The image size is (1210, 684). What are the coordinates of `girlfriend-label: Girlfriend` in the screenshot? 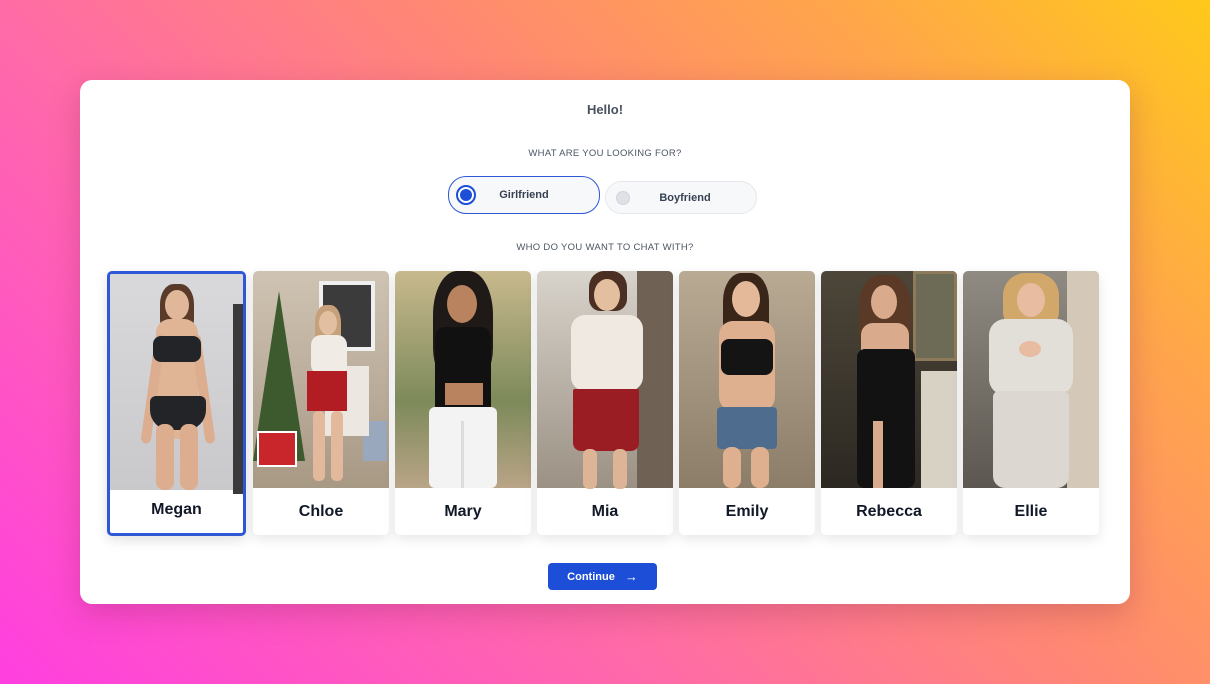 It's located at (524, 195).